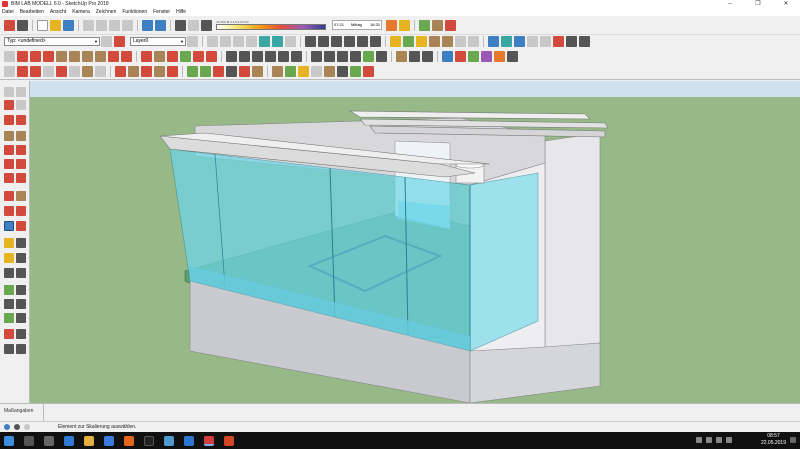  What do you see at coordinates (9, 440) in the screenshot?
I see `windows-start-icon` at bounding box center [9, 440].